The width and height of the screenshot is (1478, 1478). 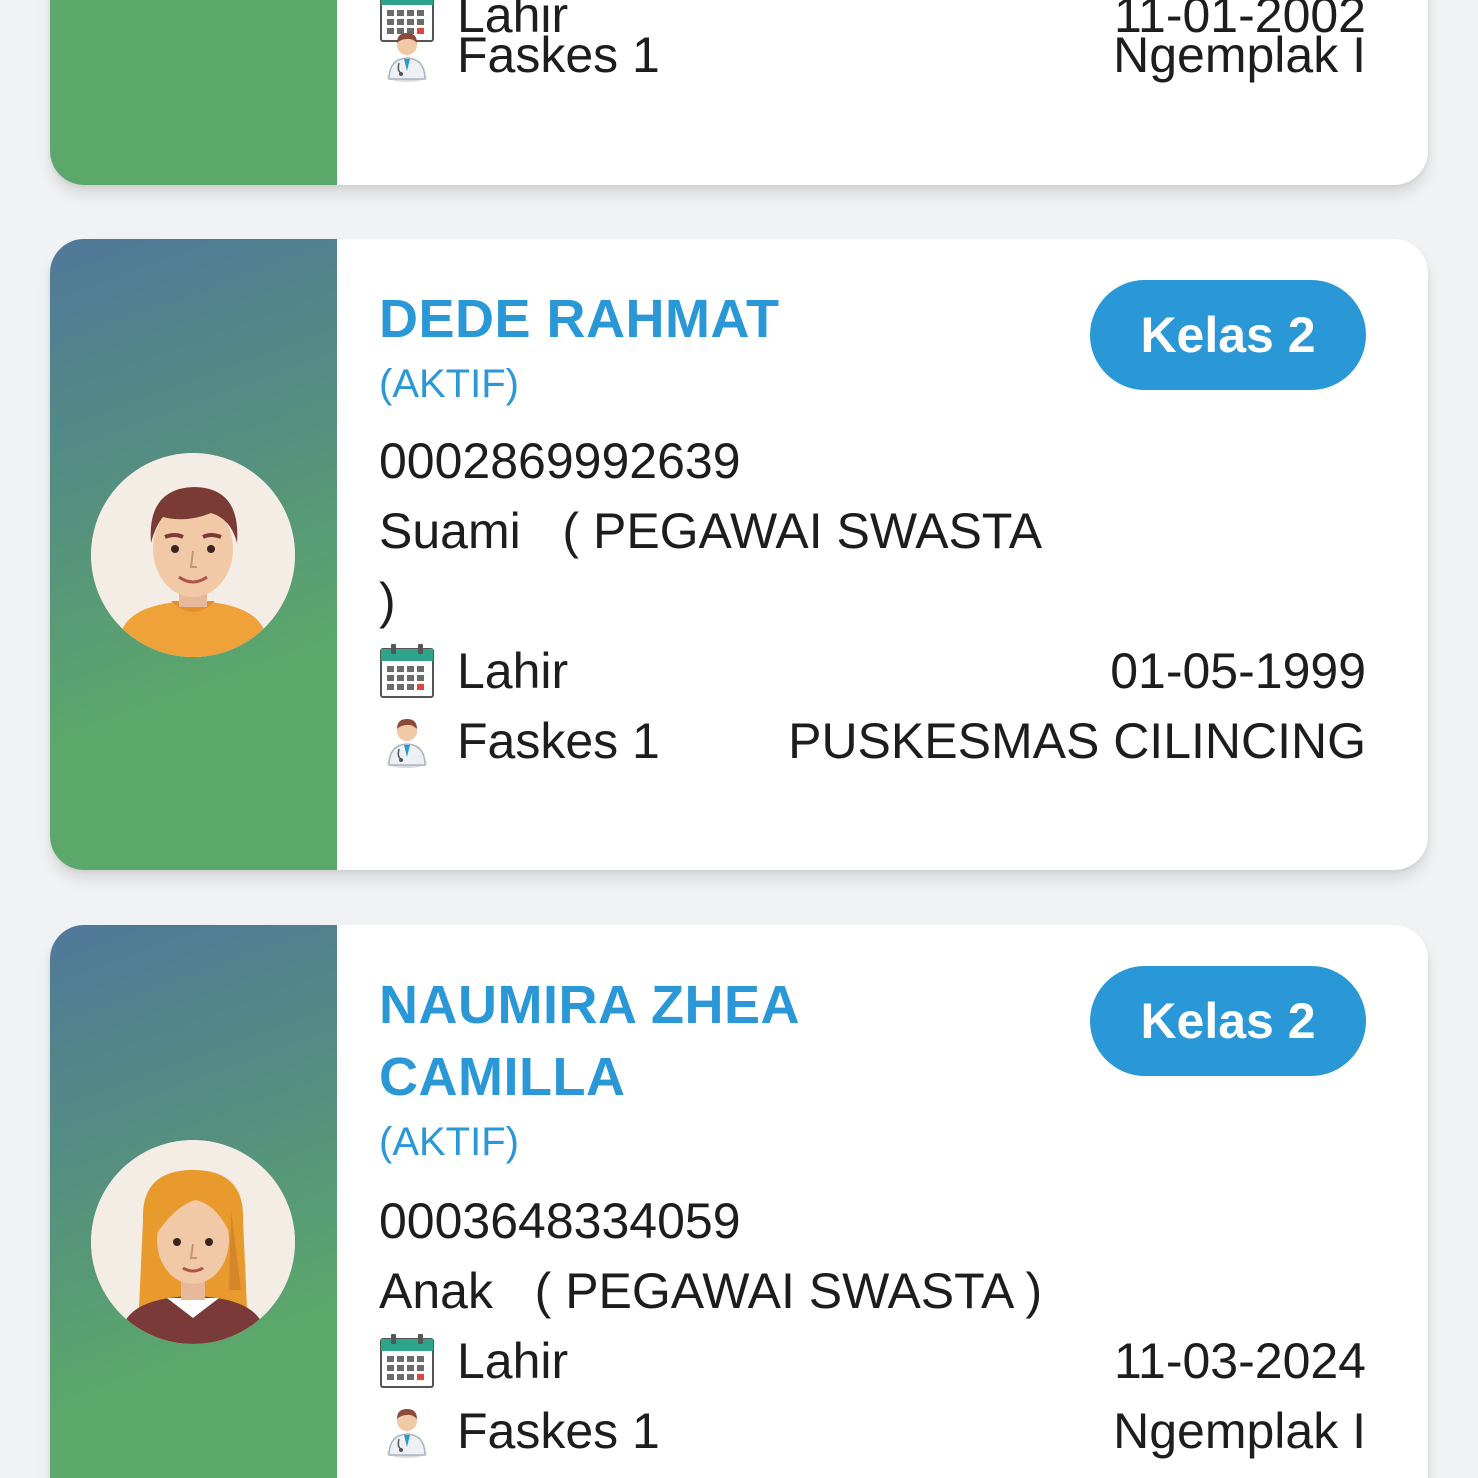 What do you see at coordinates (588, 1041) in the screenshot?
I see `member-name: NAUMIRA ZHEA CAMILLA` at bounding box center [588, 1041].